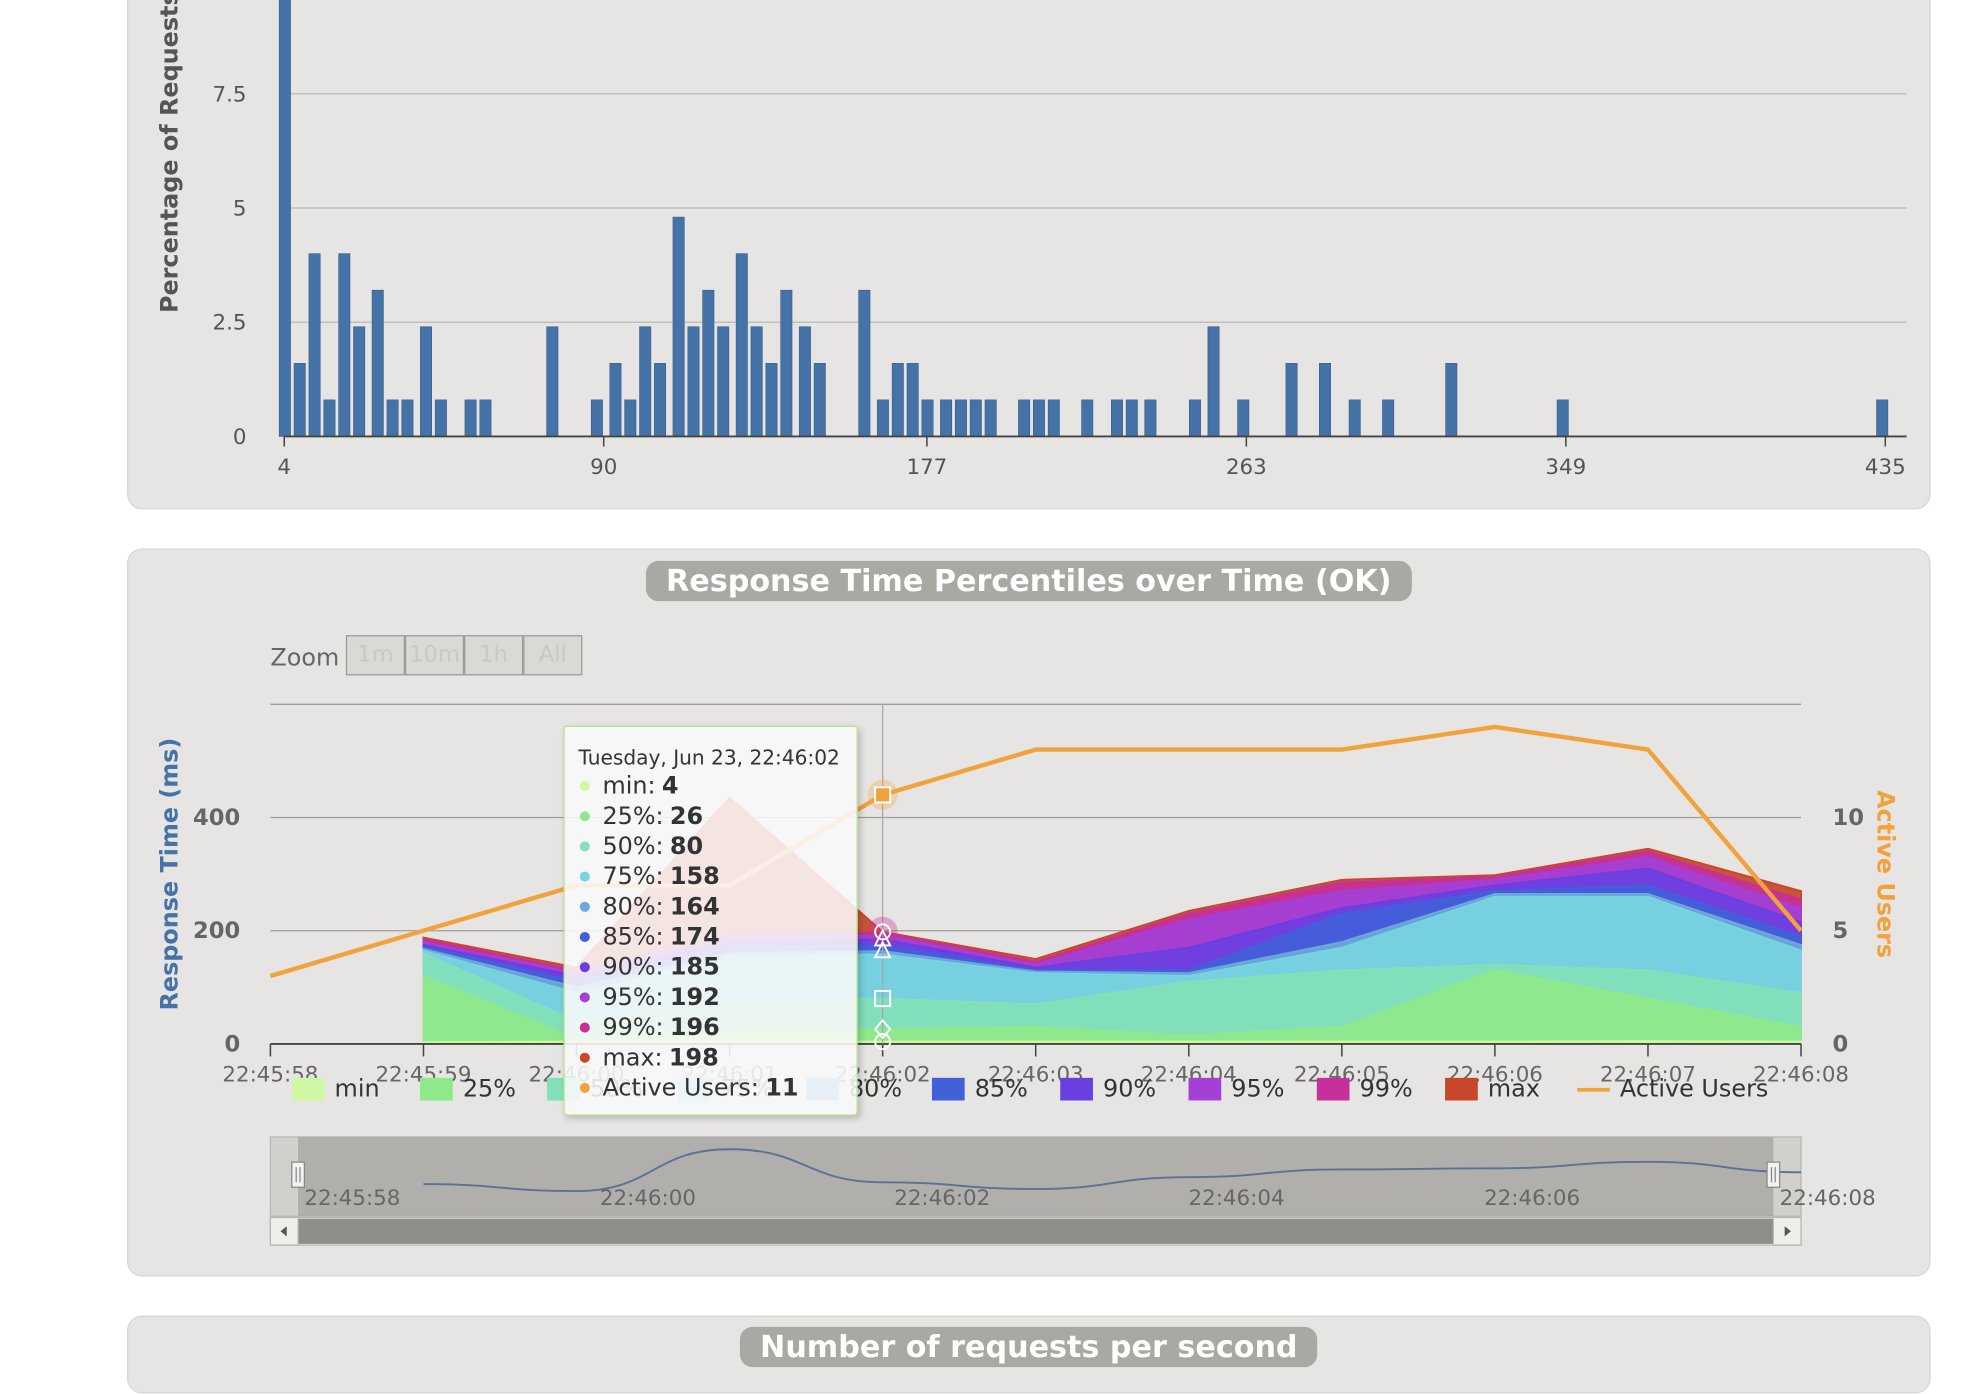  Describe the element at coordinates (1236, 1089) in the screenshot. I see `legend-item: 95%` at that location.